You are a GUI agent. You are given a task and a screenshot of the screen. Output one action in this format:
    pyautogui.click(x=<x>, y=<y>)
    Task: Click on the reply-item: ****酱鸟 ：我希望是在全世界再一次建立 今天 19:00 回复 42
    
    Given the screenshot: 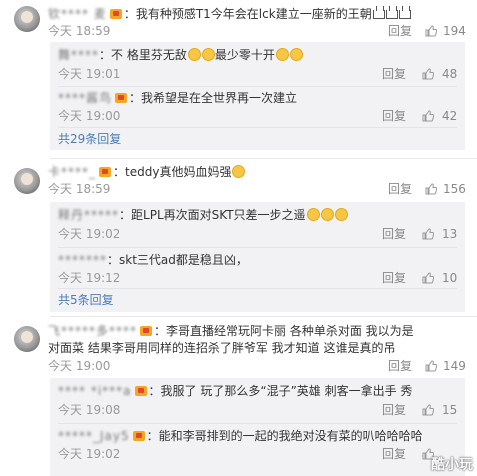 What is the action you would take?
    pyautogui.click(x=258, y=107)
    